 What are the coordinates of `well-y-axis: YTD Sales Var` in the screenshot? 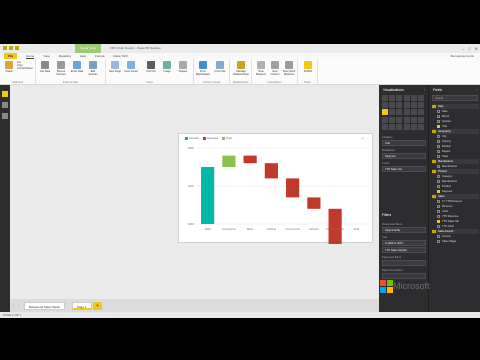 It's located at (404, 169).